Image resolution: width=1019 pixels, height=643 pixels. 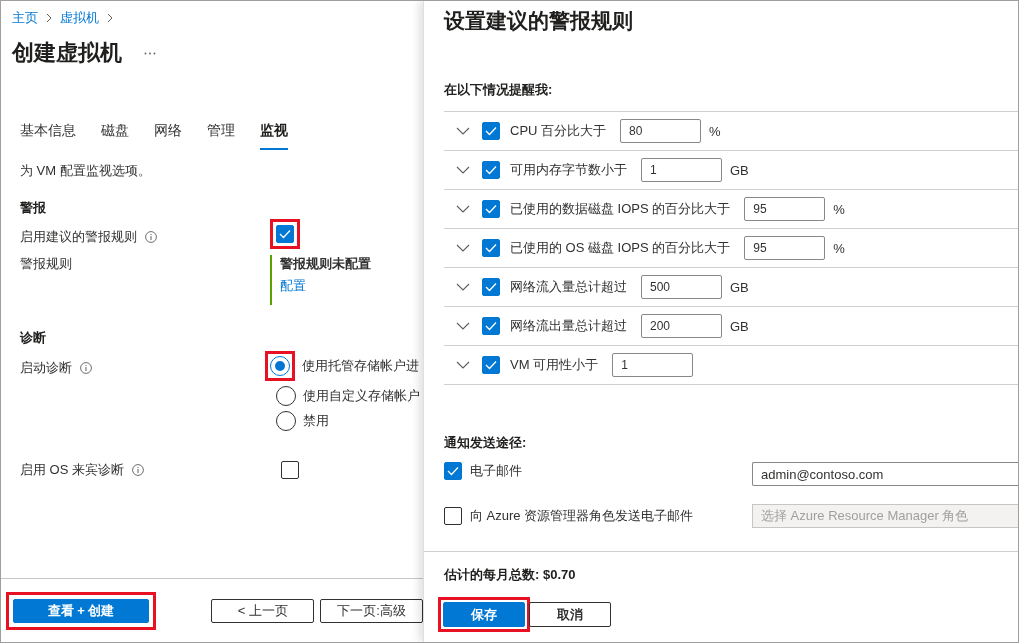 I want to click on option-label: 电子邮件, so click(x=496, y=471).